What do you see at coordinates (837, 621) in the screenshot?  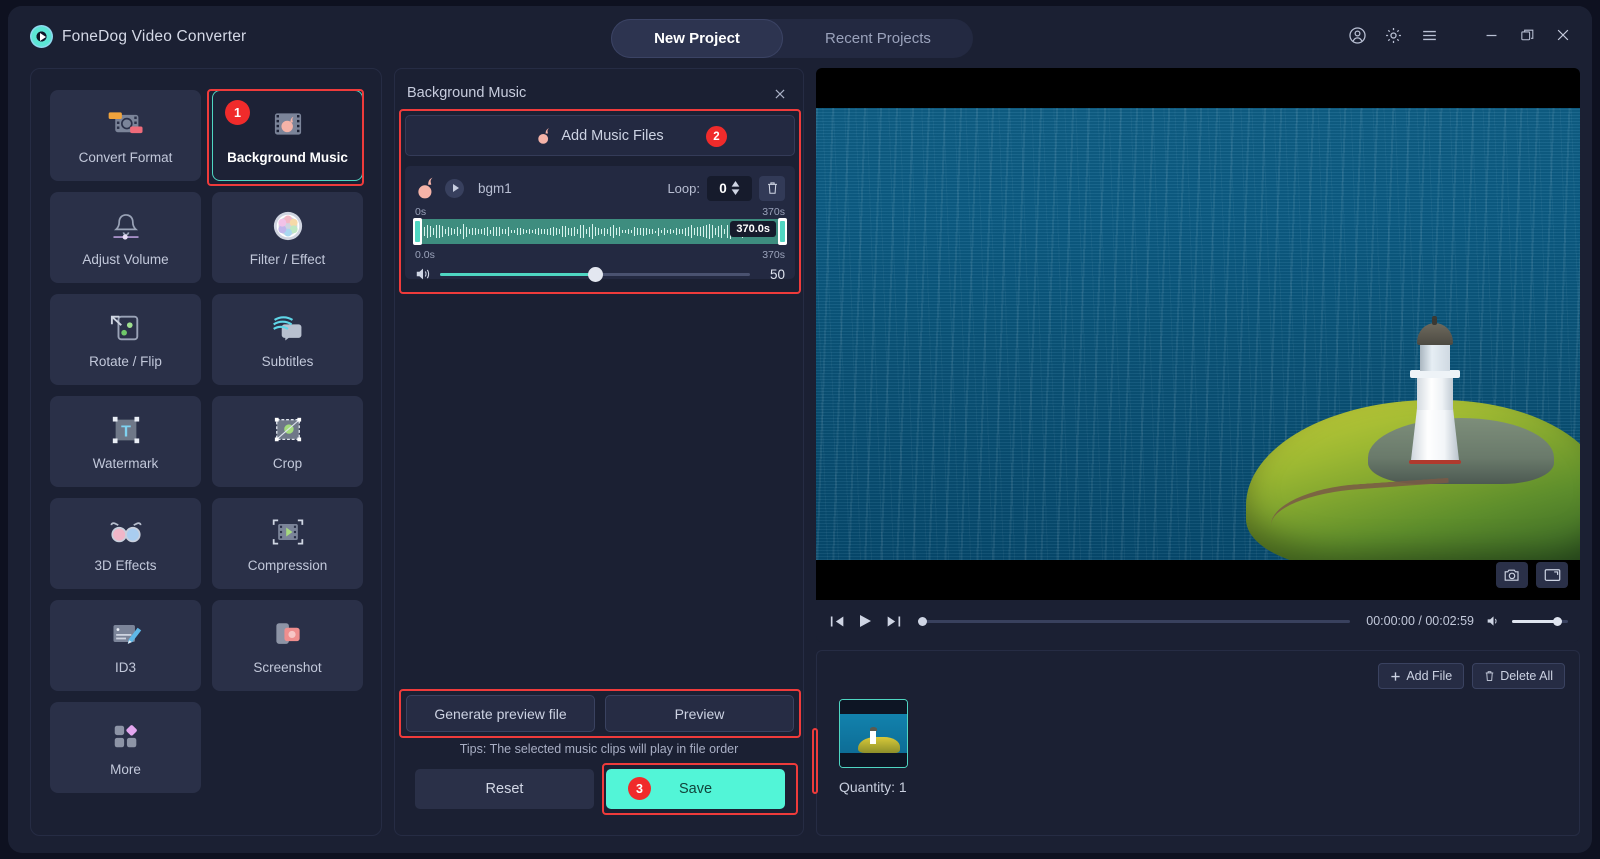 I see `skip-previous-icon` at bounding box center [837, 621].